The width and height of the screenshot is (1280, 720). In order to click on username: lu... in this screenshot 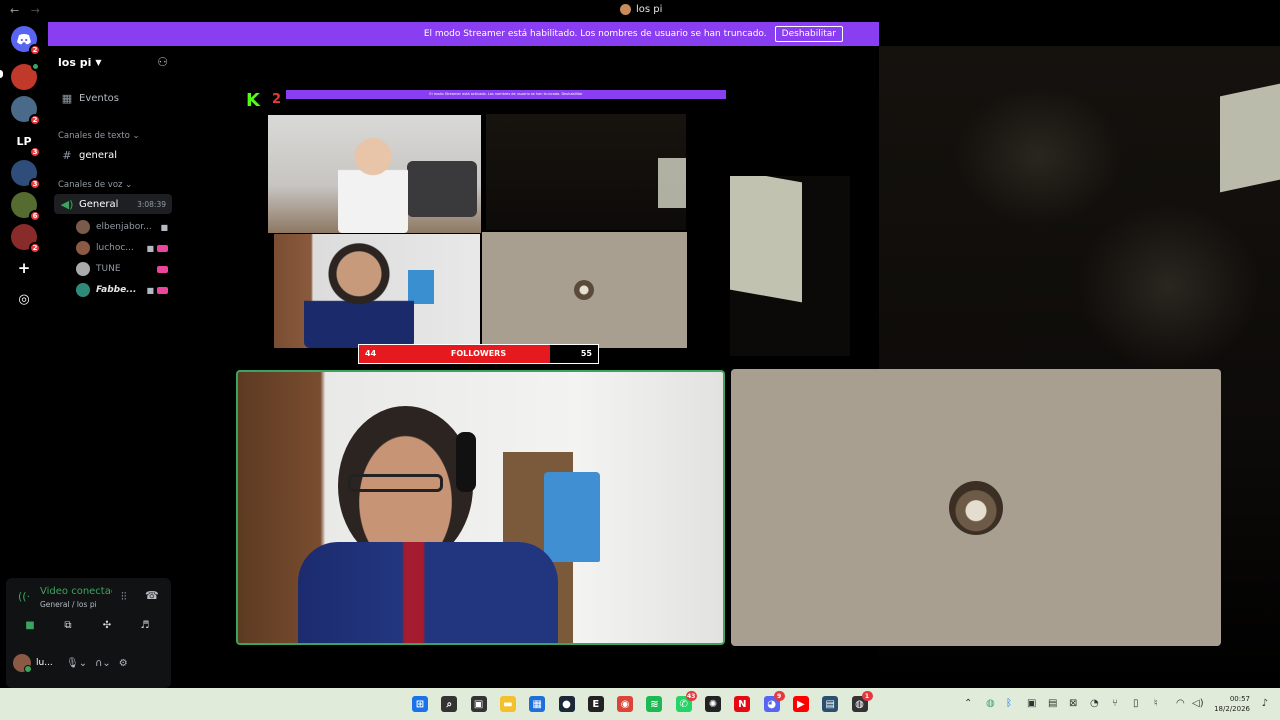, I will do `click(44, 663)`.